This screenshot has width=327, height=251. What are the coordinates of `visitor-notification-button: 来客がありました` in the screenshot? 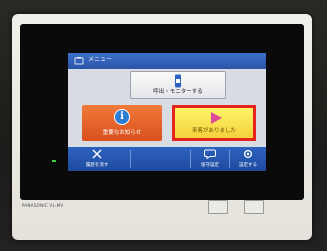 It's located at (214, 123).